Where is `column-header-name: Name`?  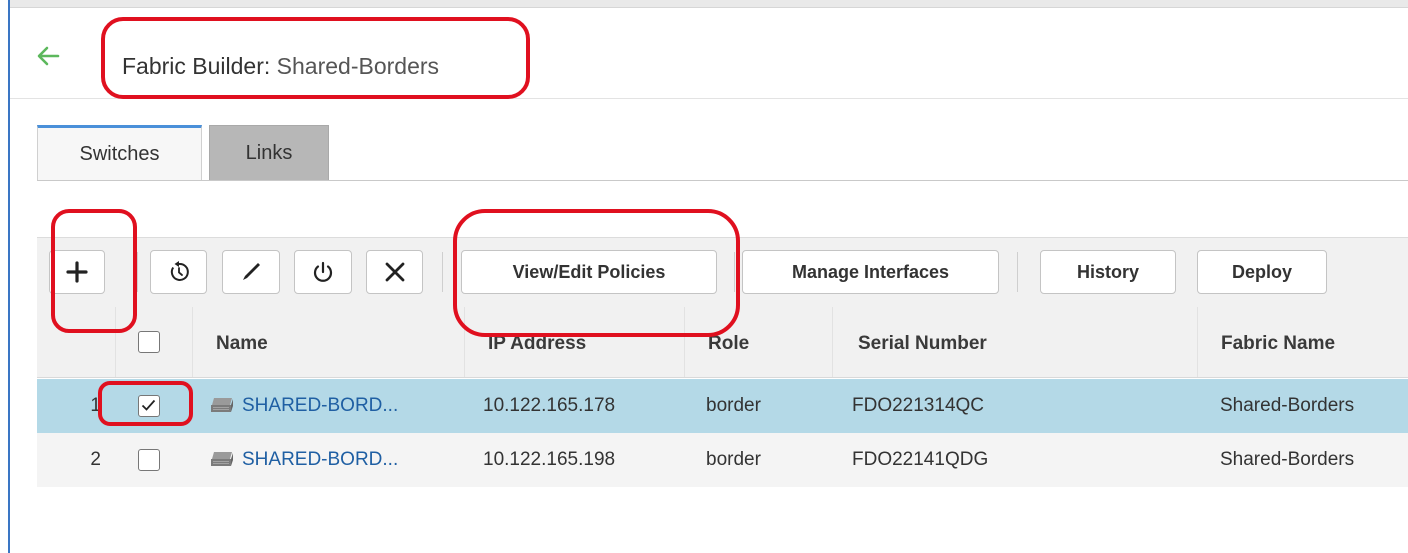
column-header-name: Name is located at coordinates (242, 344).